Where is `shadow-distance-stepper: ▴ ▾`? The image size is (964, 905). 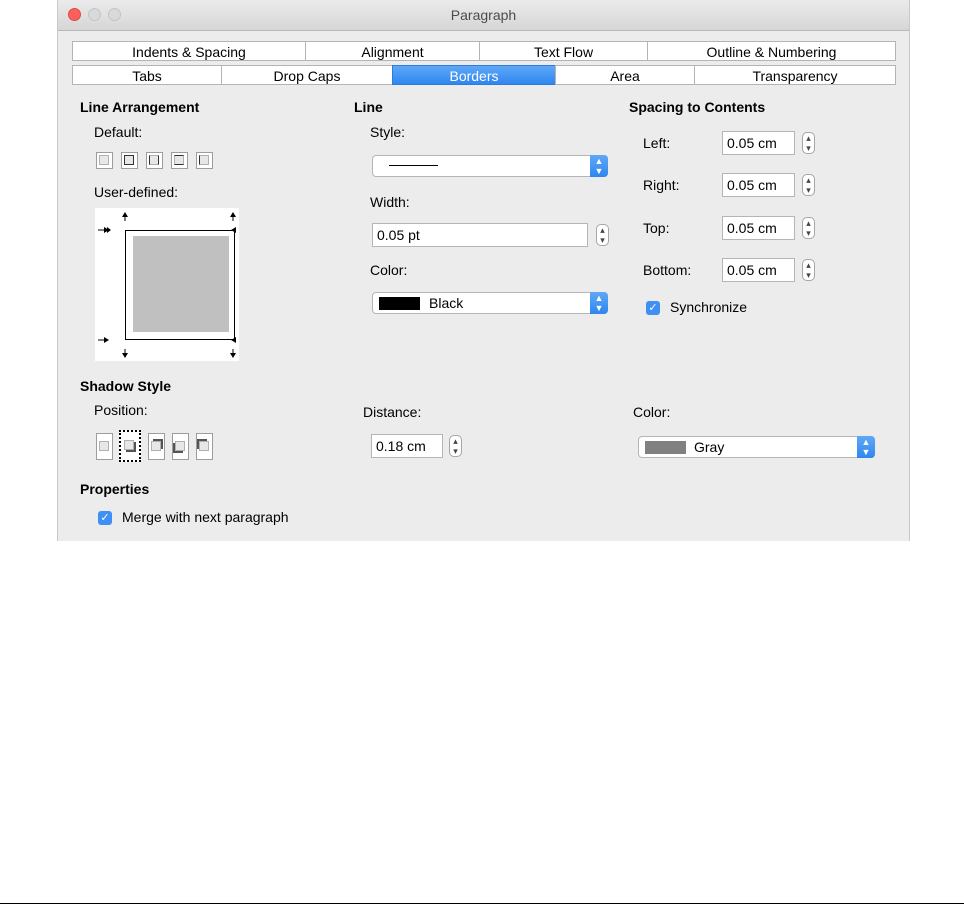
shadow-distance-stepper: ▴ ▾ is located at coordinates (455, 446).